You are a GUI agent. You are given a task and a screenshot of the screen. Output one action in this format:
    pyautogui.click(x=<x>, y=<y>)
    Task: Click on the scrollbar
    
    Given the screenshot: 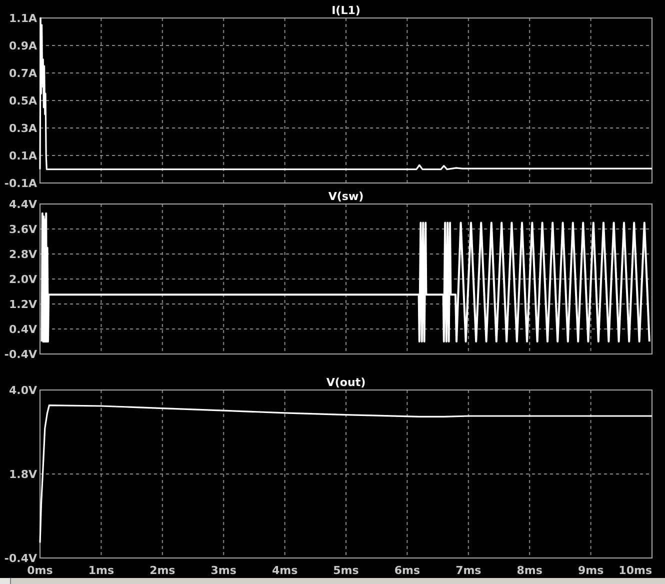 What is the action you would take?
    pyautogui.click(x=332, y=581)
    